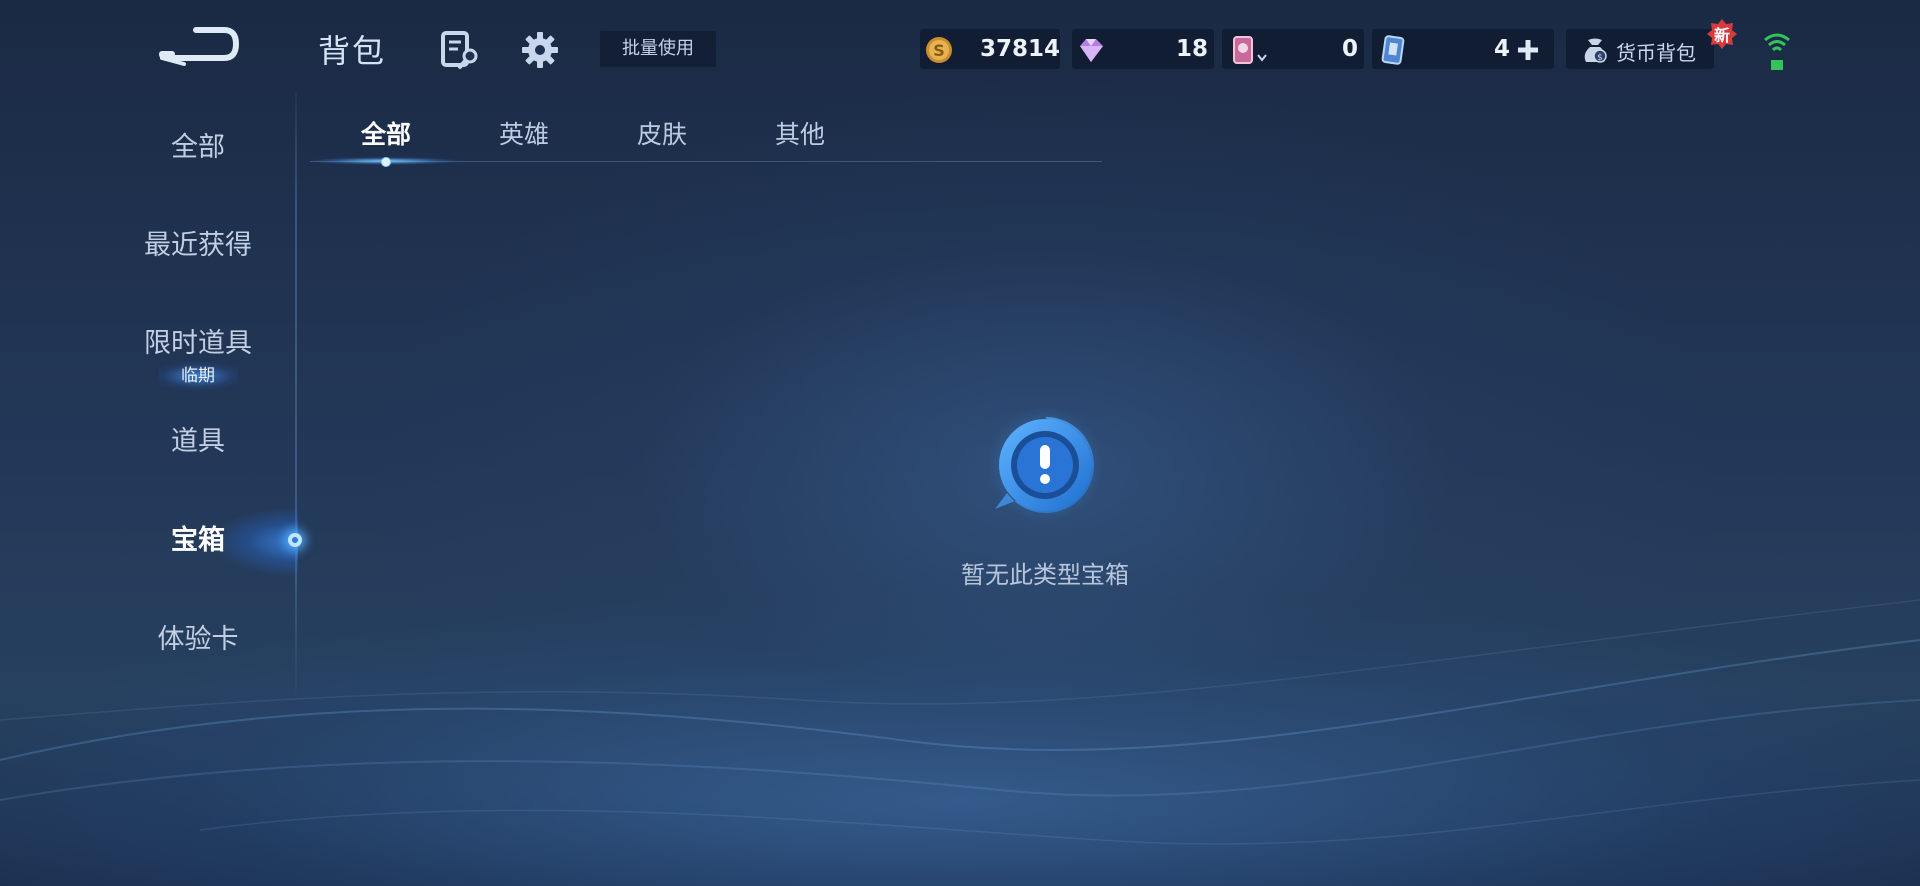  I want to click on tab-other: 其他, so click(800, 137).